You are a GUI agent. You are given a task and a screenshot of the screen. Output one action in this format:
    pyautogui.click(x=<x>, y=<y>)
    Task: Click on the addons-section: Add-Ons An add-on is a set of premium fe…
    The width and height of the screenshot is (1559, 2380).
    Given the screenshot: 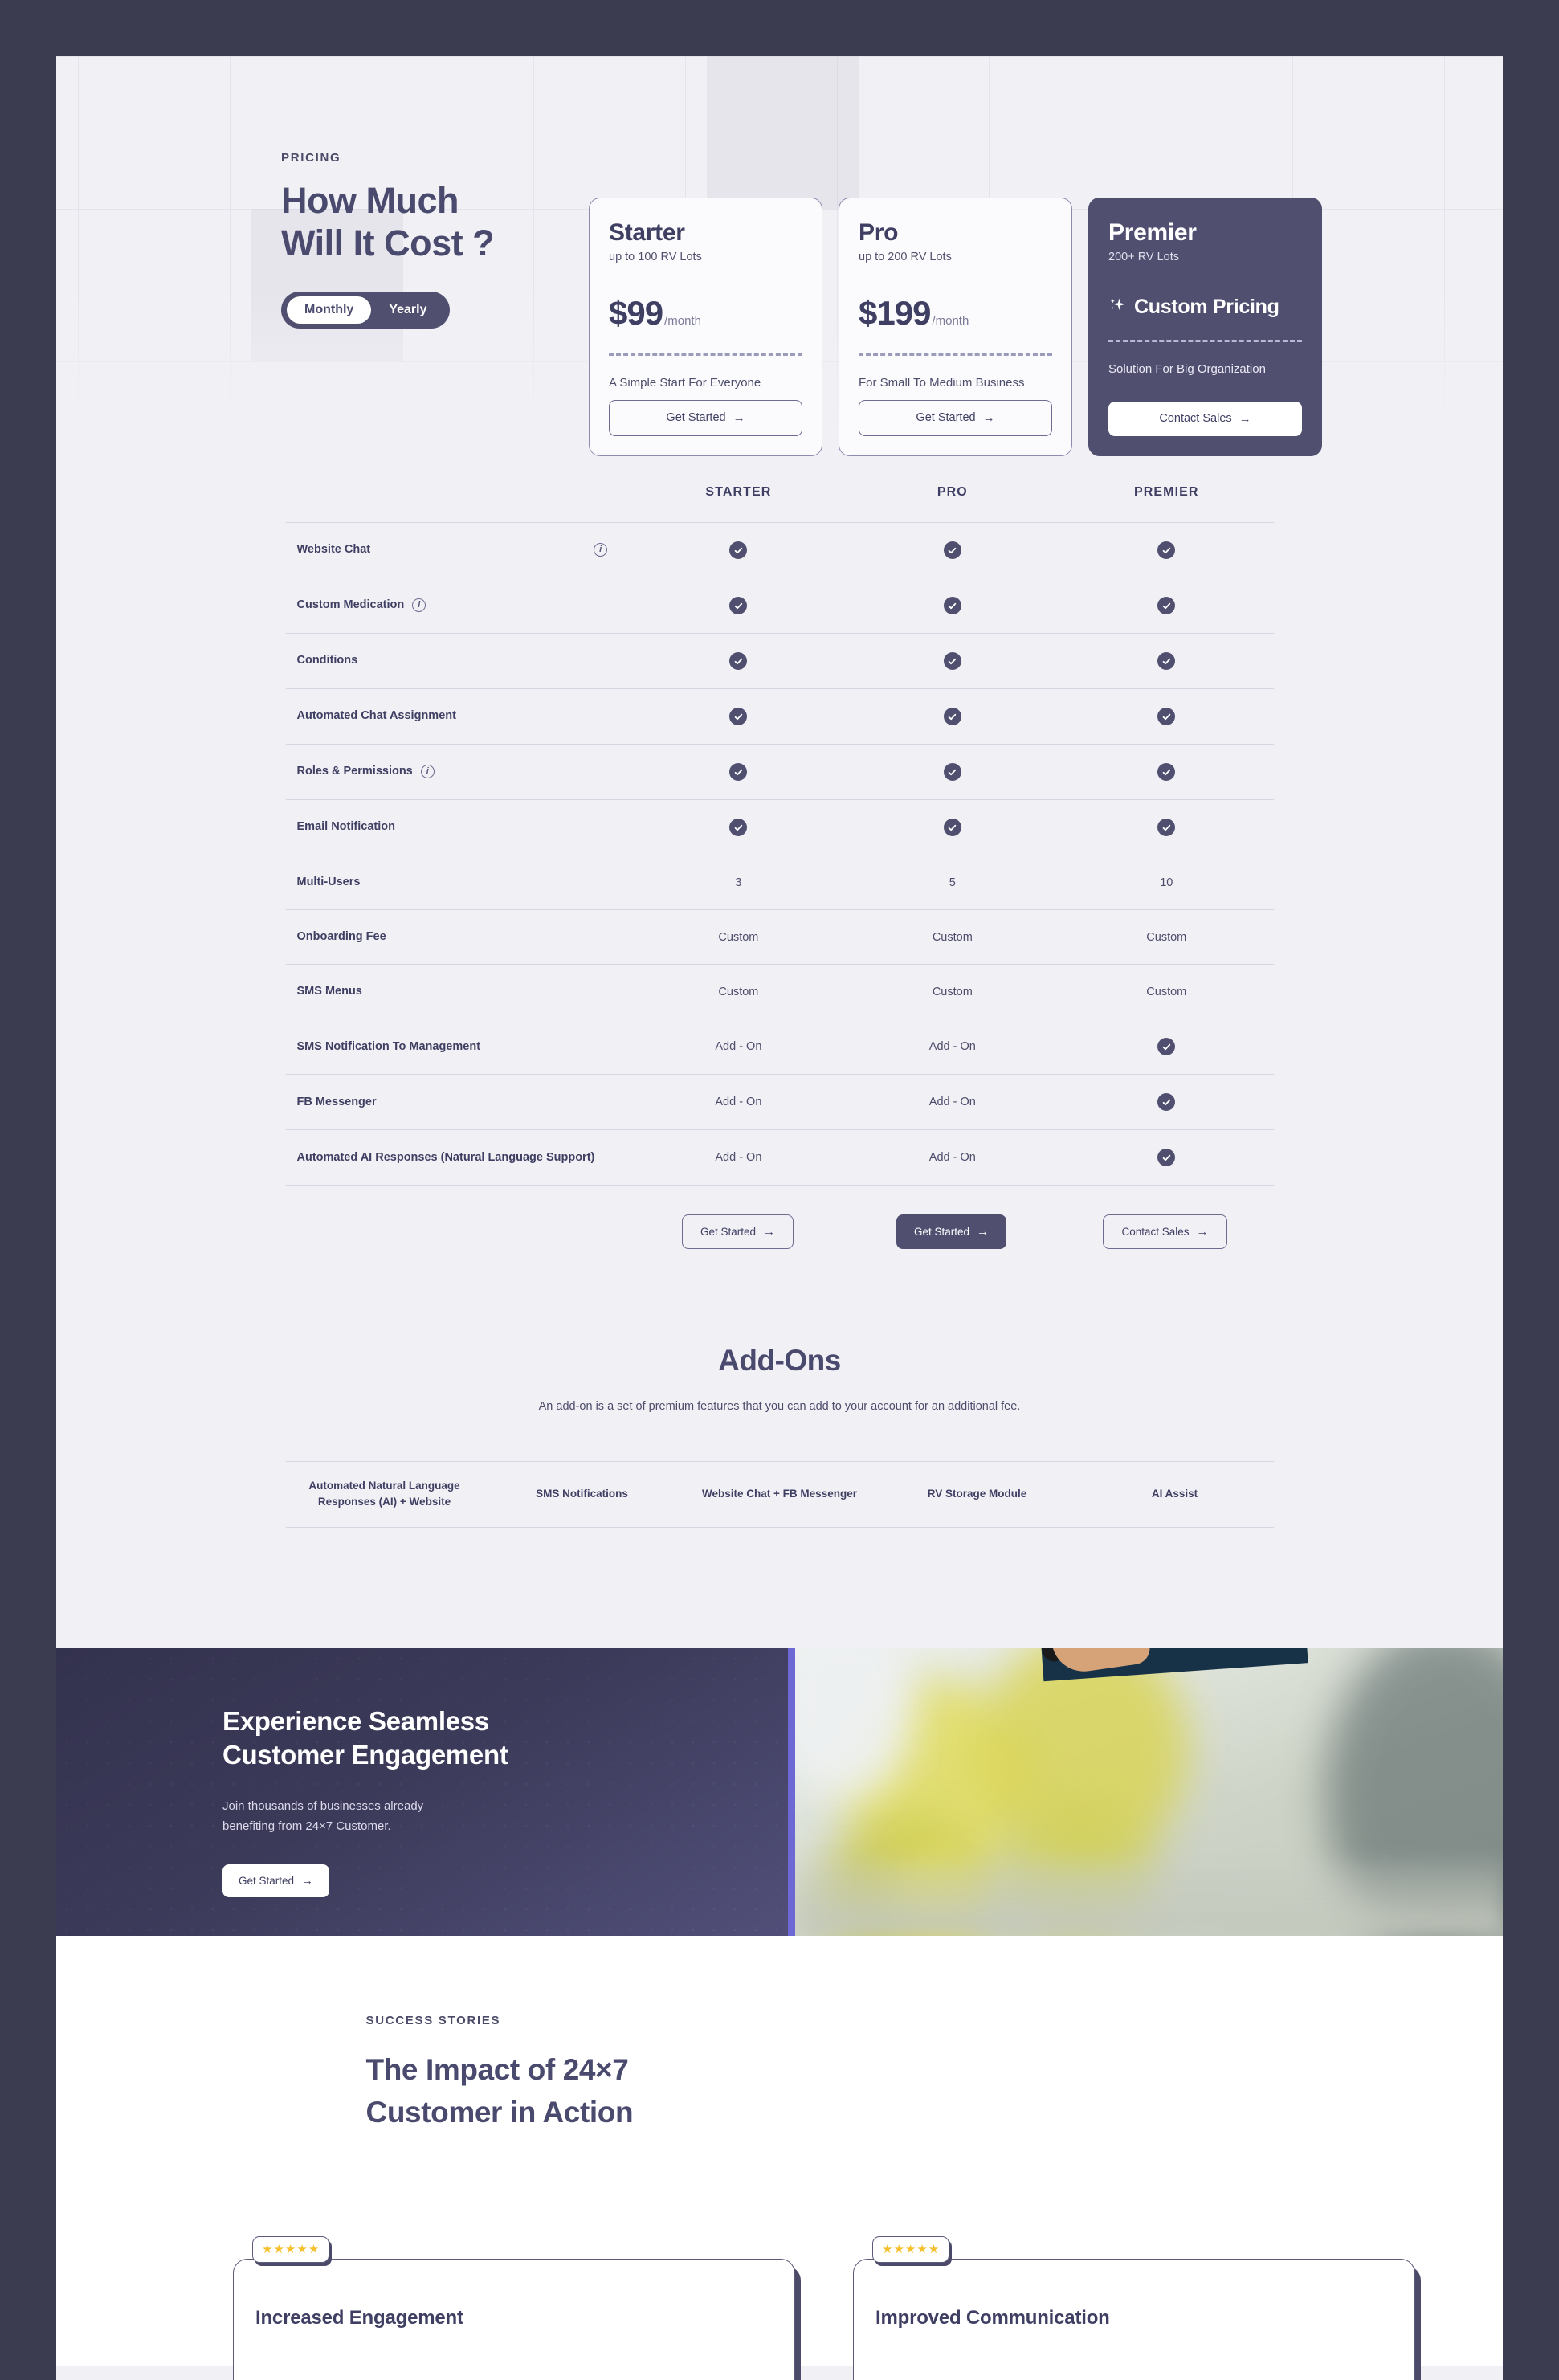 What is the action you would take?
    pyautogui.click(x=779, y=1436)
    